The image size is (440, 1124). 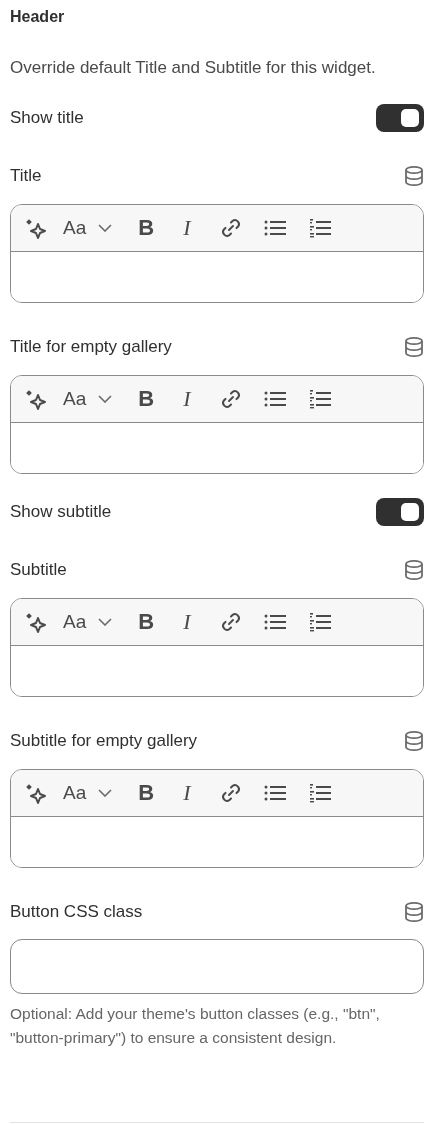 What do you see at coordinates (104, 741) in the screenshot?
I see `field-label: Subtitle for empty gallery` at bounding box center [104, 741].